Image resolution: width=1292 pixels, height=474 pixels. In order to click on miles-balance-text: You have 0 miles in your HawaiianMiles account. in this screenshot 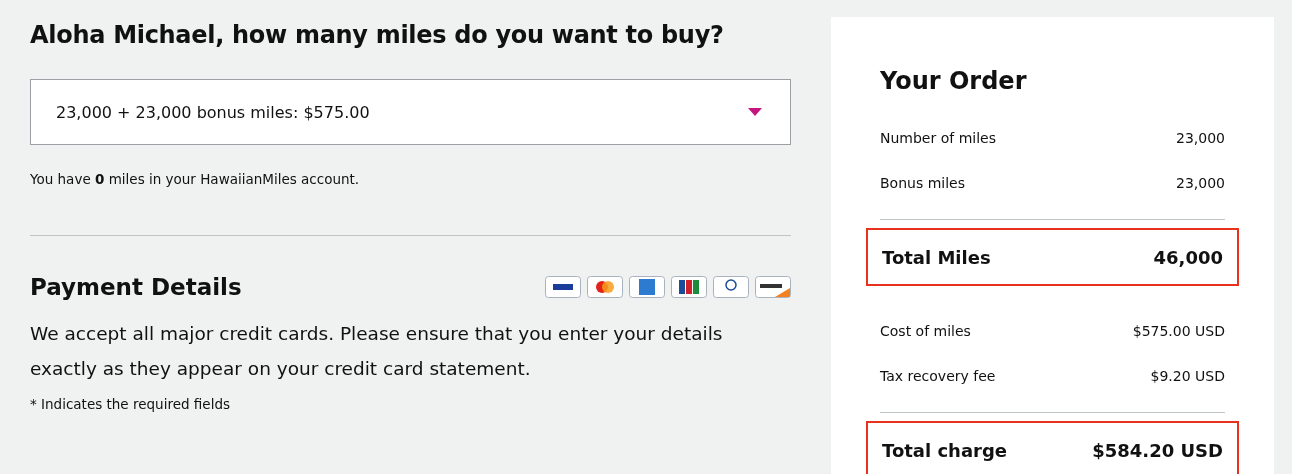, I will do `click(195, 179)`.